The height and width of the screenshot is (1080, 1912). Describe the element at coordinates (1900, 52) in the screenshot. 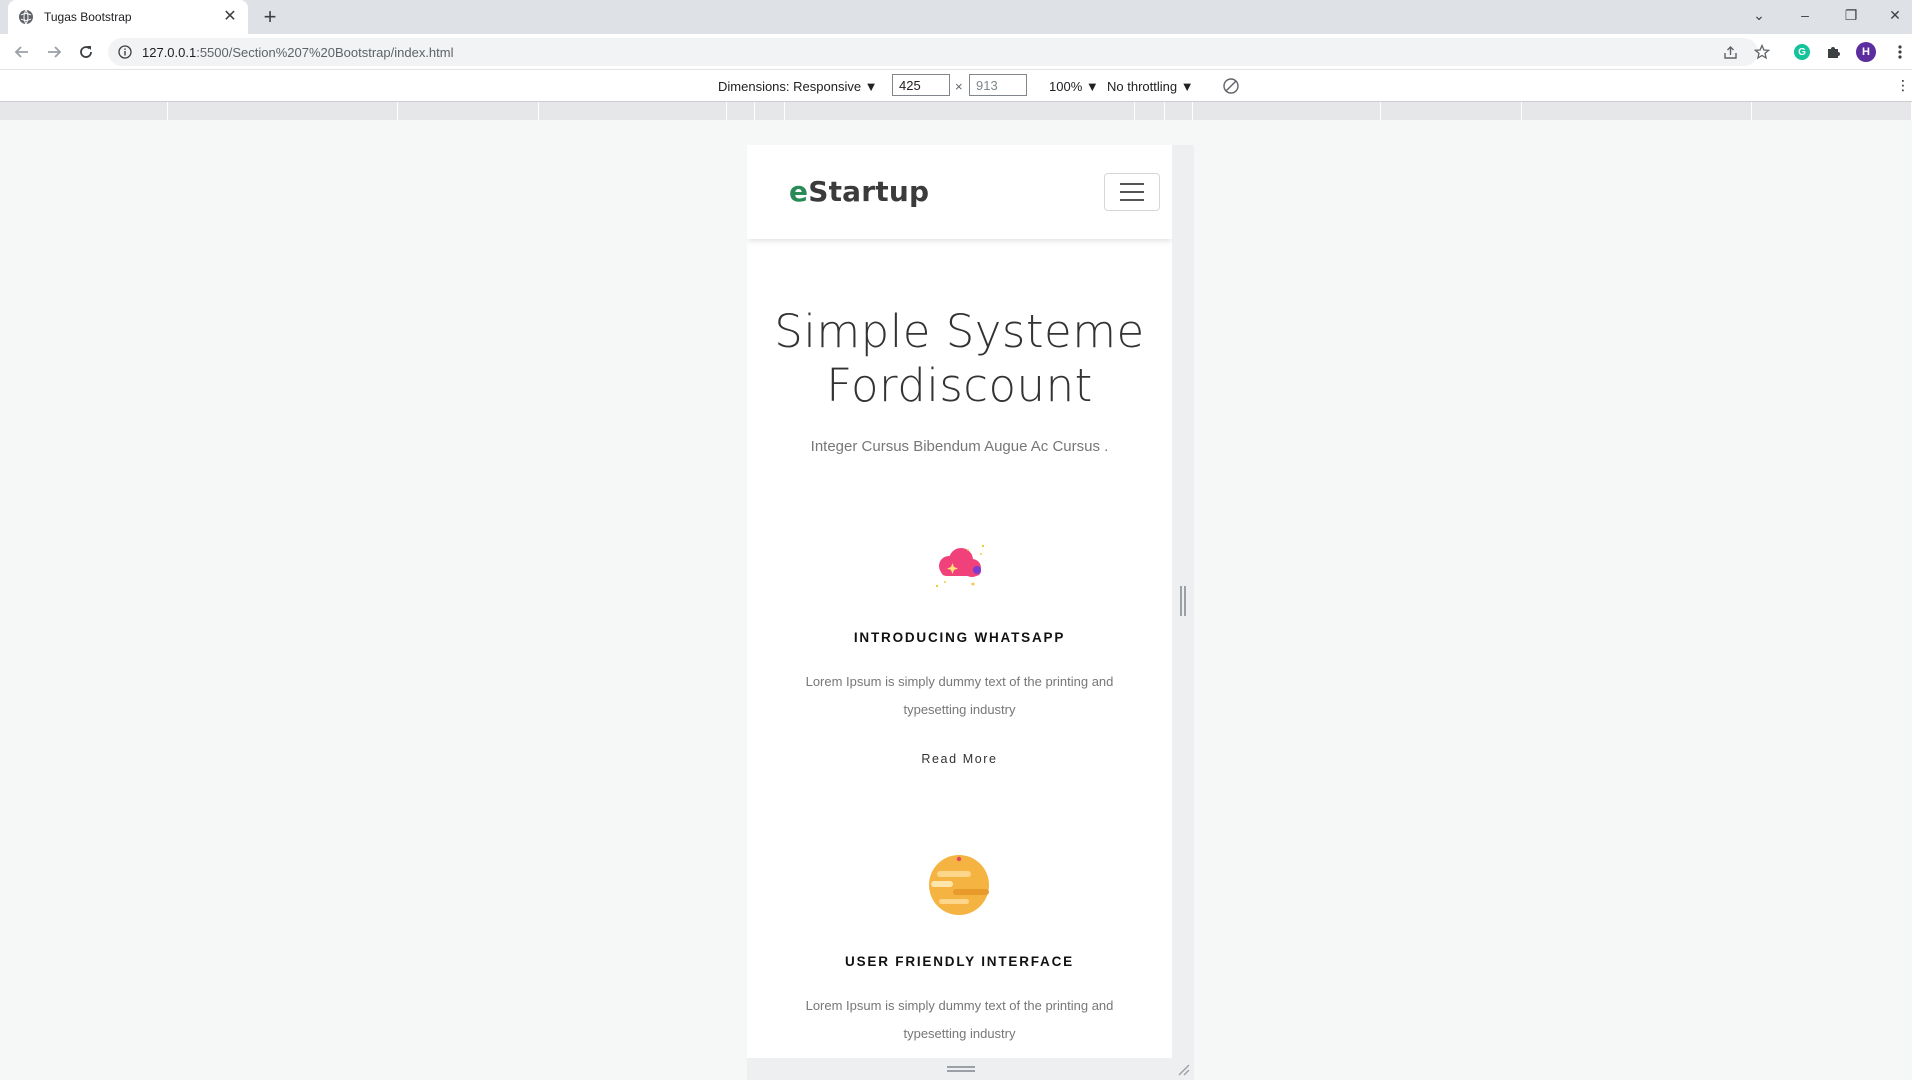

I see `kebab-menu-icon` at that location.